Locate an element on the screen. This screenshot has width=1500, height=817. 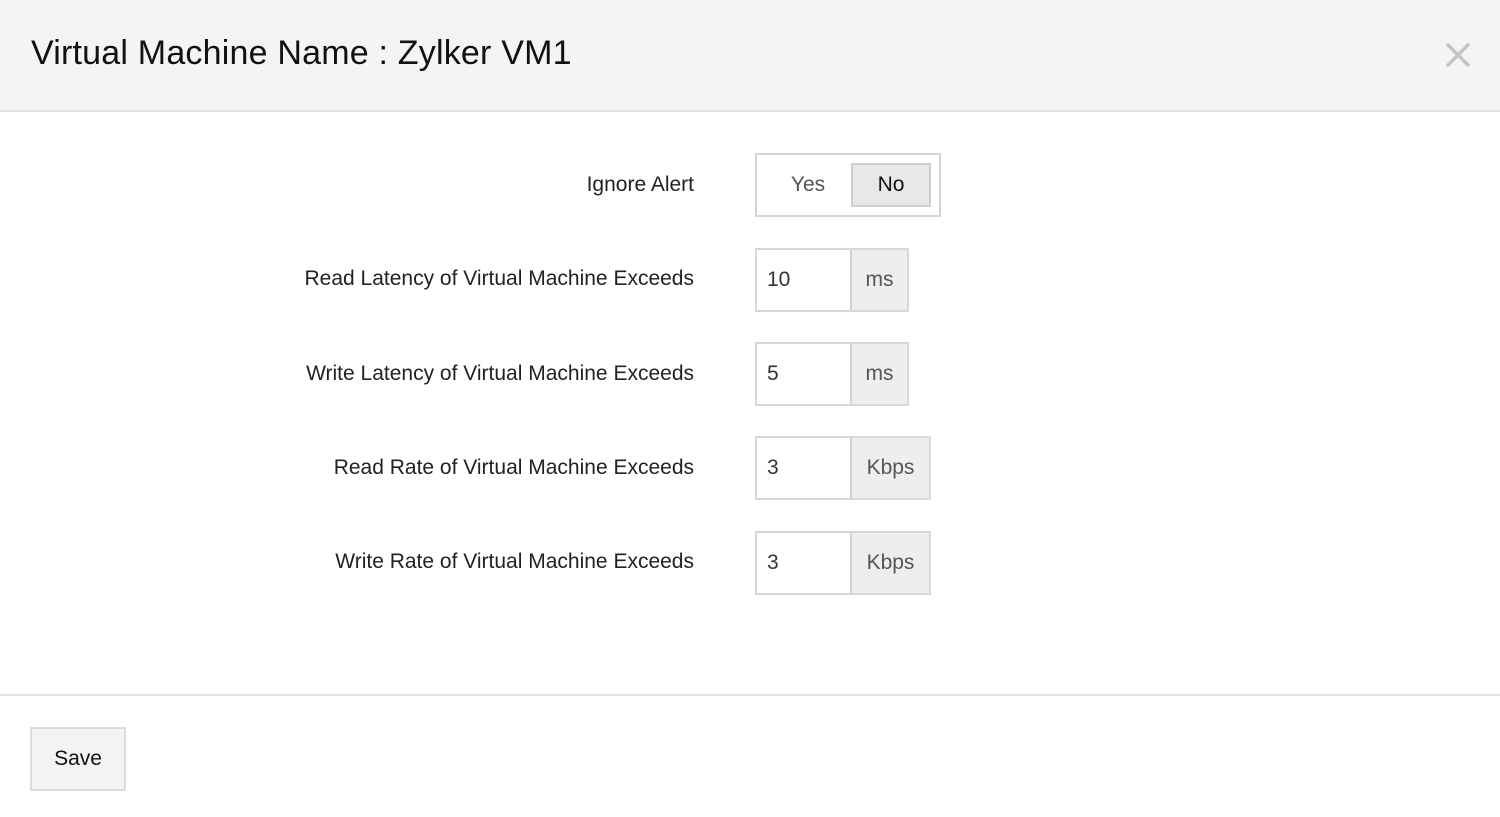
write-rate-input is located at coordinates (803, 563).